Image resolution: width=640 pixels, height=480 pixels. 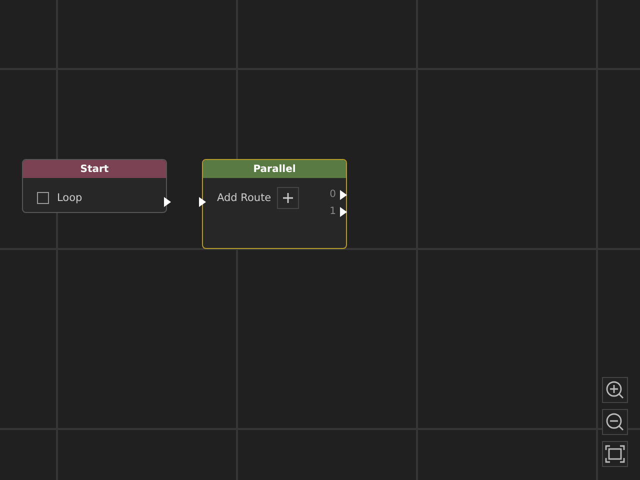 I want to click on zoom-in-button, so click(x=615, y=390).